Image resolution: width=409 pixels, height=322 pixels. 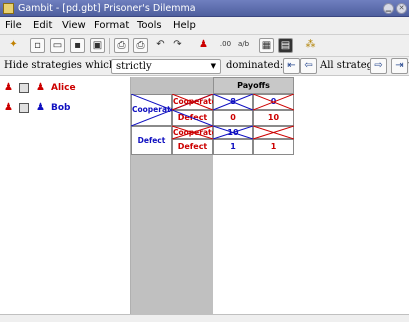 I want to click on player-row-alice: ♟ ♟ Alice, so click(x=65, y=88).